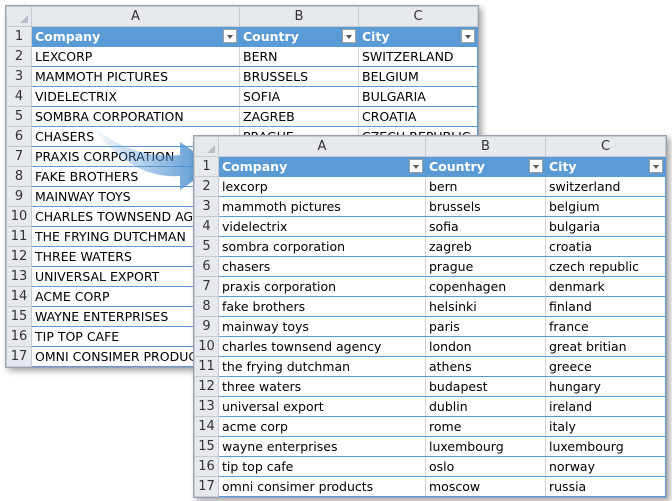 Image resolution: width=672 pixels, height=501 pixels. What do you see at coordinates (485, 366) in the screenshot?
I see `cell: athens` at bounding box center [485, 366].